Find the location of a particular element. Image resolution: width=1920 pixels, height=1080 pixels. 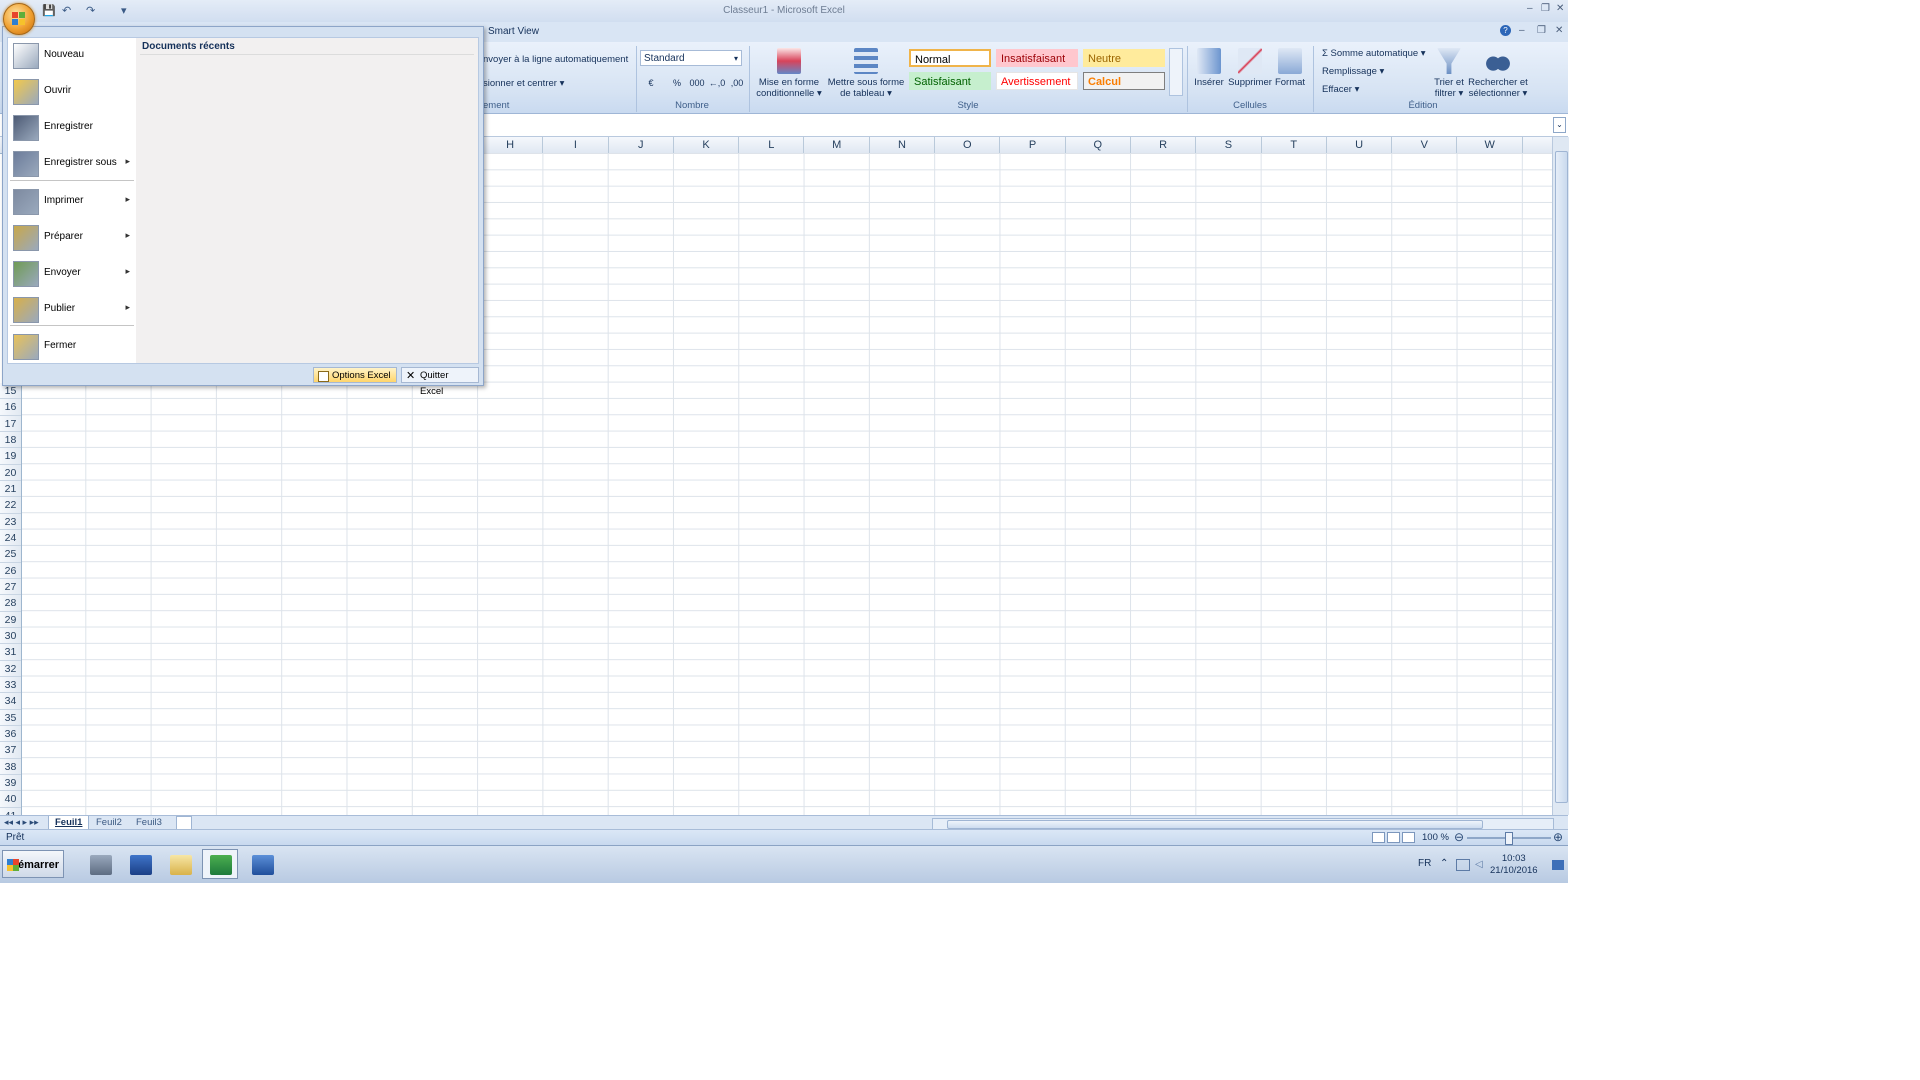

row-header: 32 is located at coordinates (10, 669).